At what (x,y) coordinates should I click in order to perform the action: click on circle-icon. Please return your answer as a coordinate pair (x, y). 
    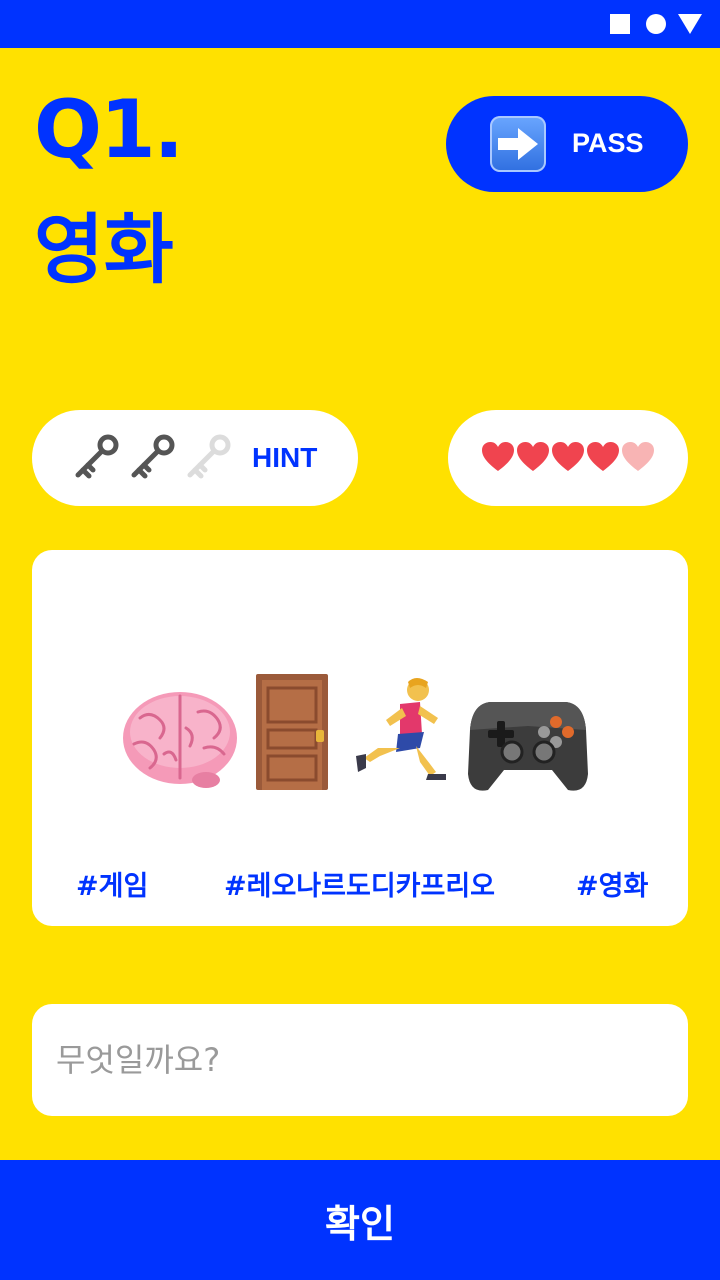
    Looking at the image, I should click on (656, 24).